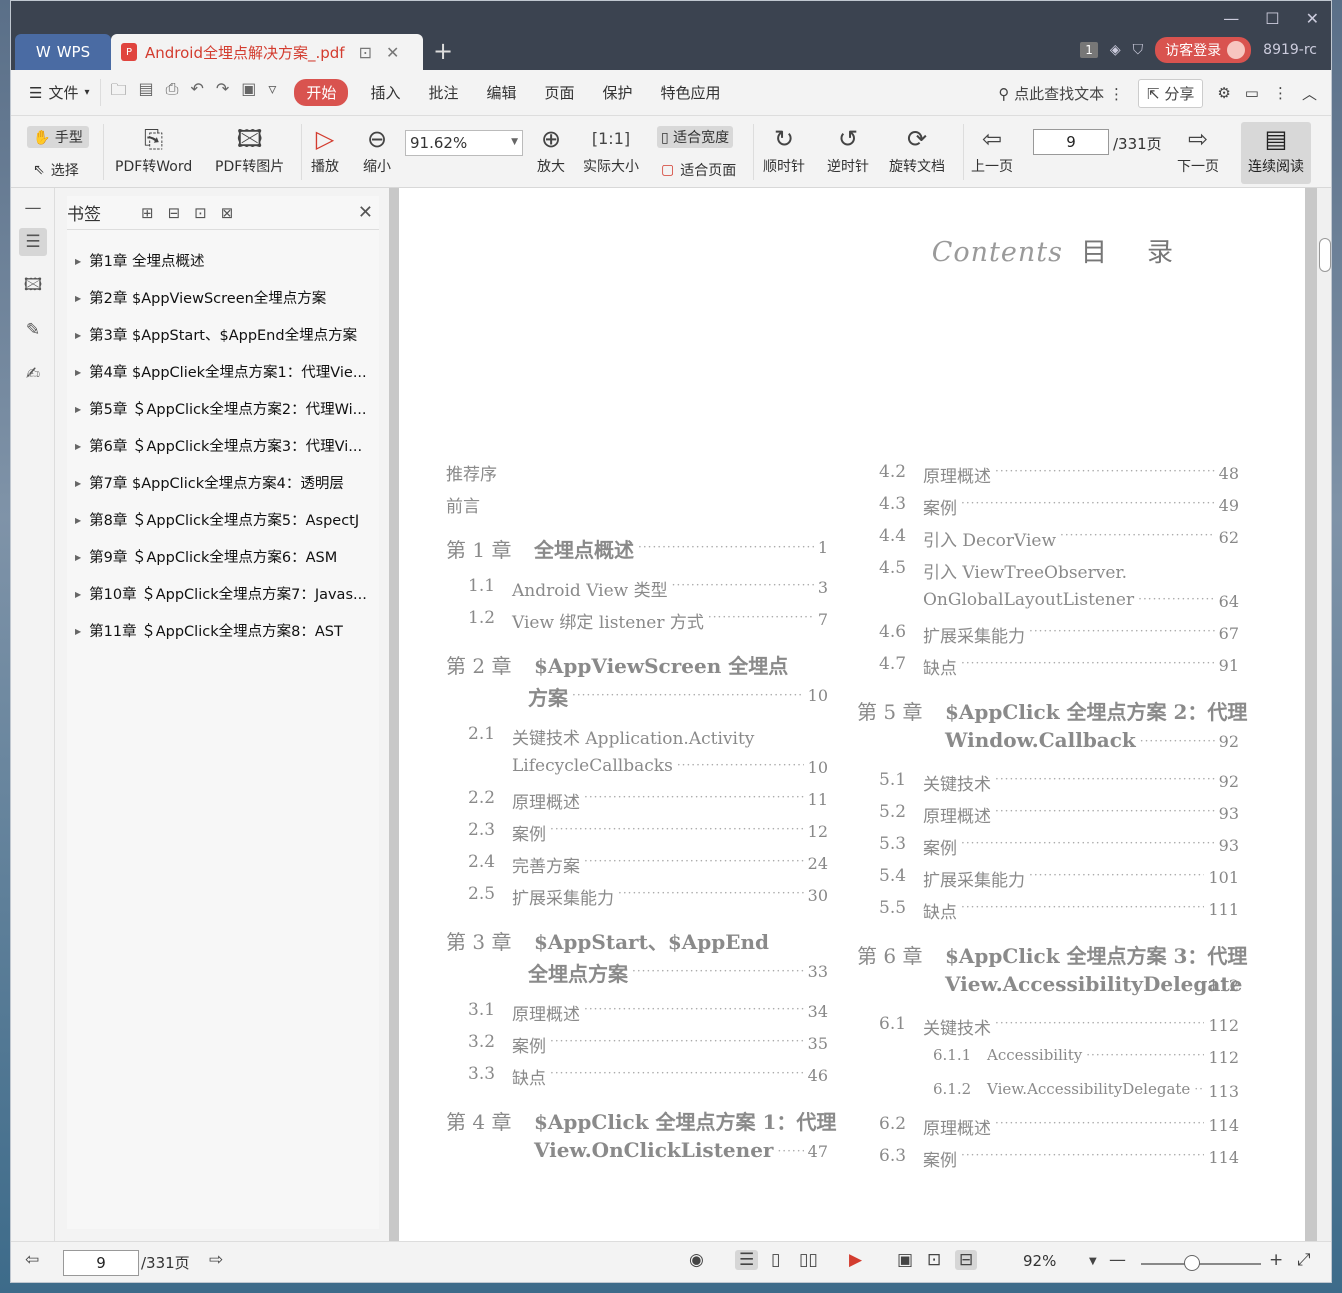 The width and height of the screenshot is (1342, 1293). Describe the element at coordinates (55, 92) in the screenshot. I see `file-menu: ☰ 文件 ▾` at that location.